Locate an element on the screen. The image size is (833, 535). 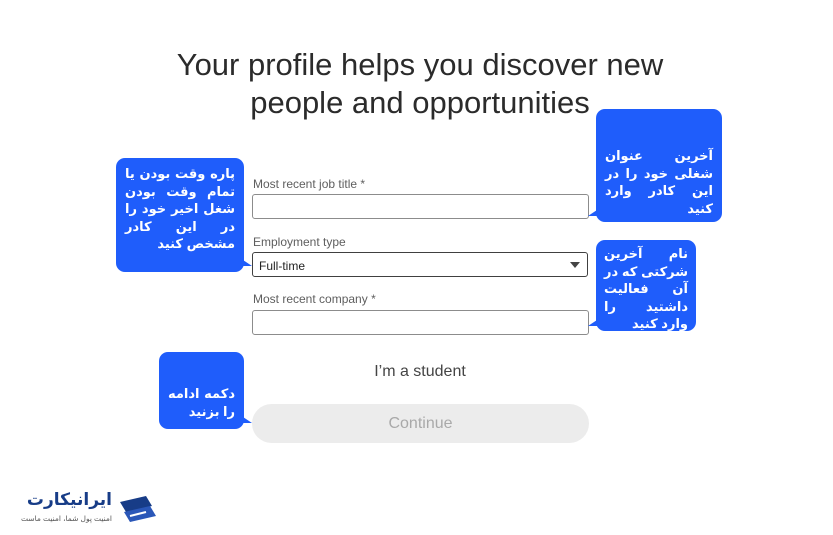
employment-type-value: Full-time is located at coordinates (282, 266).